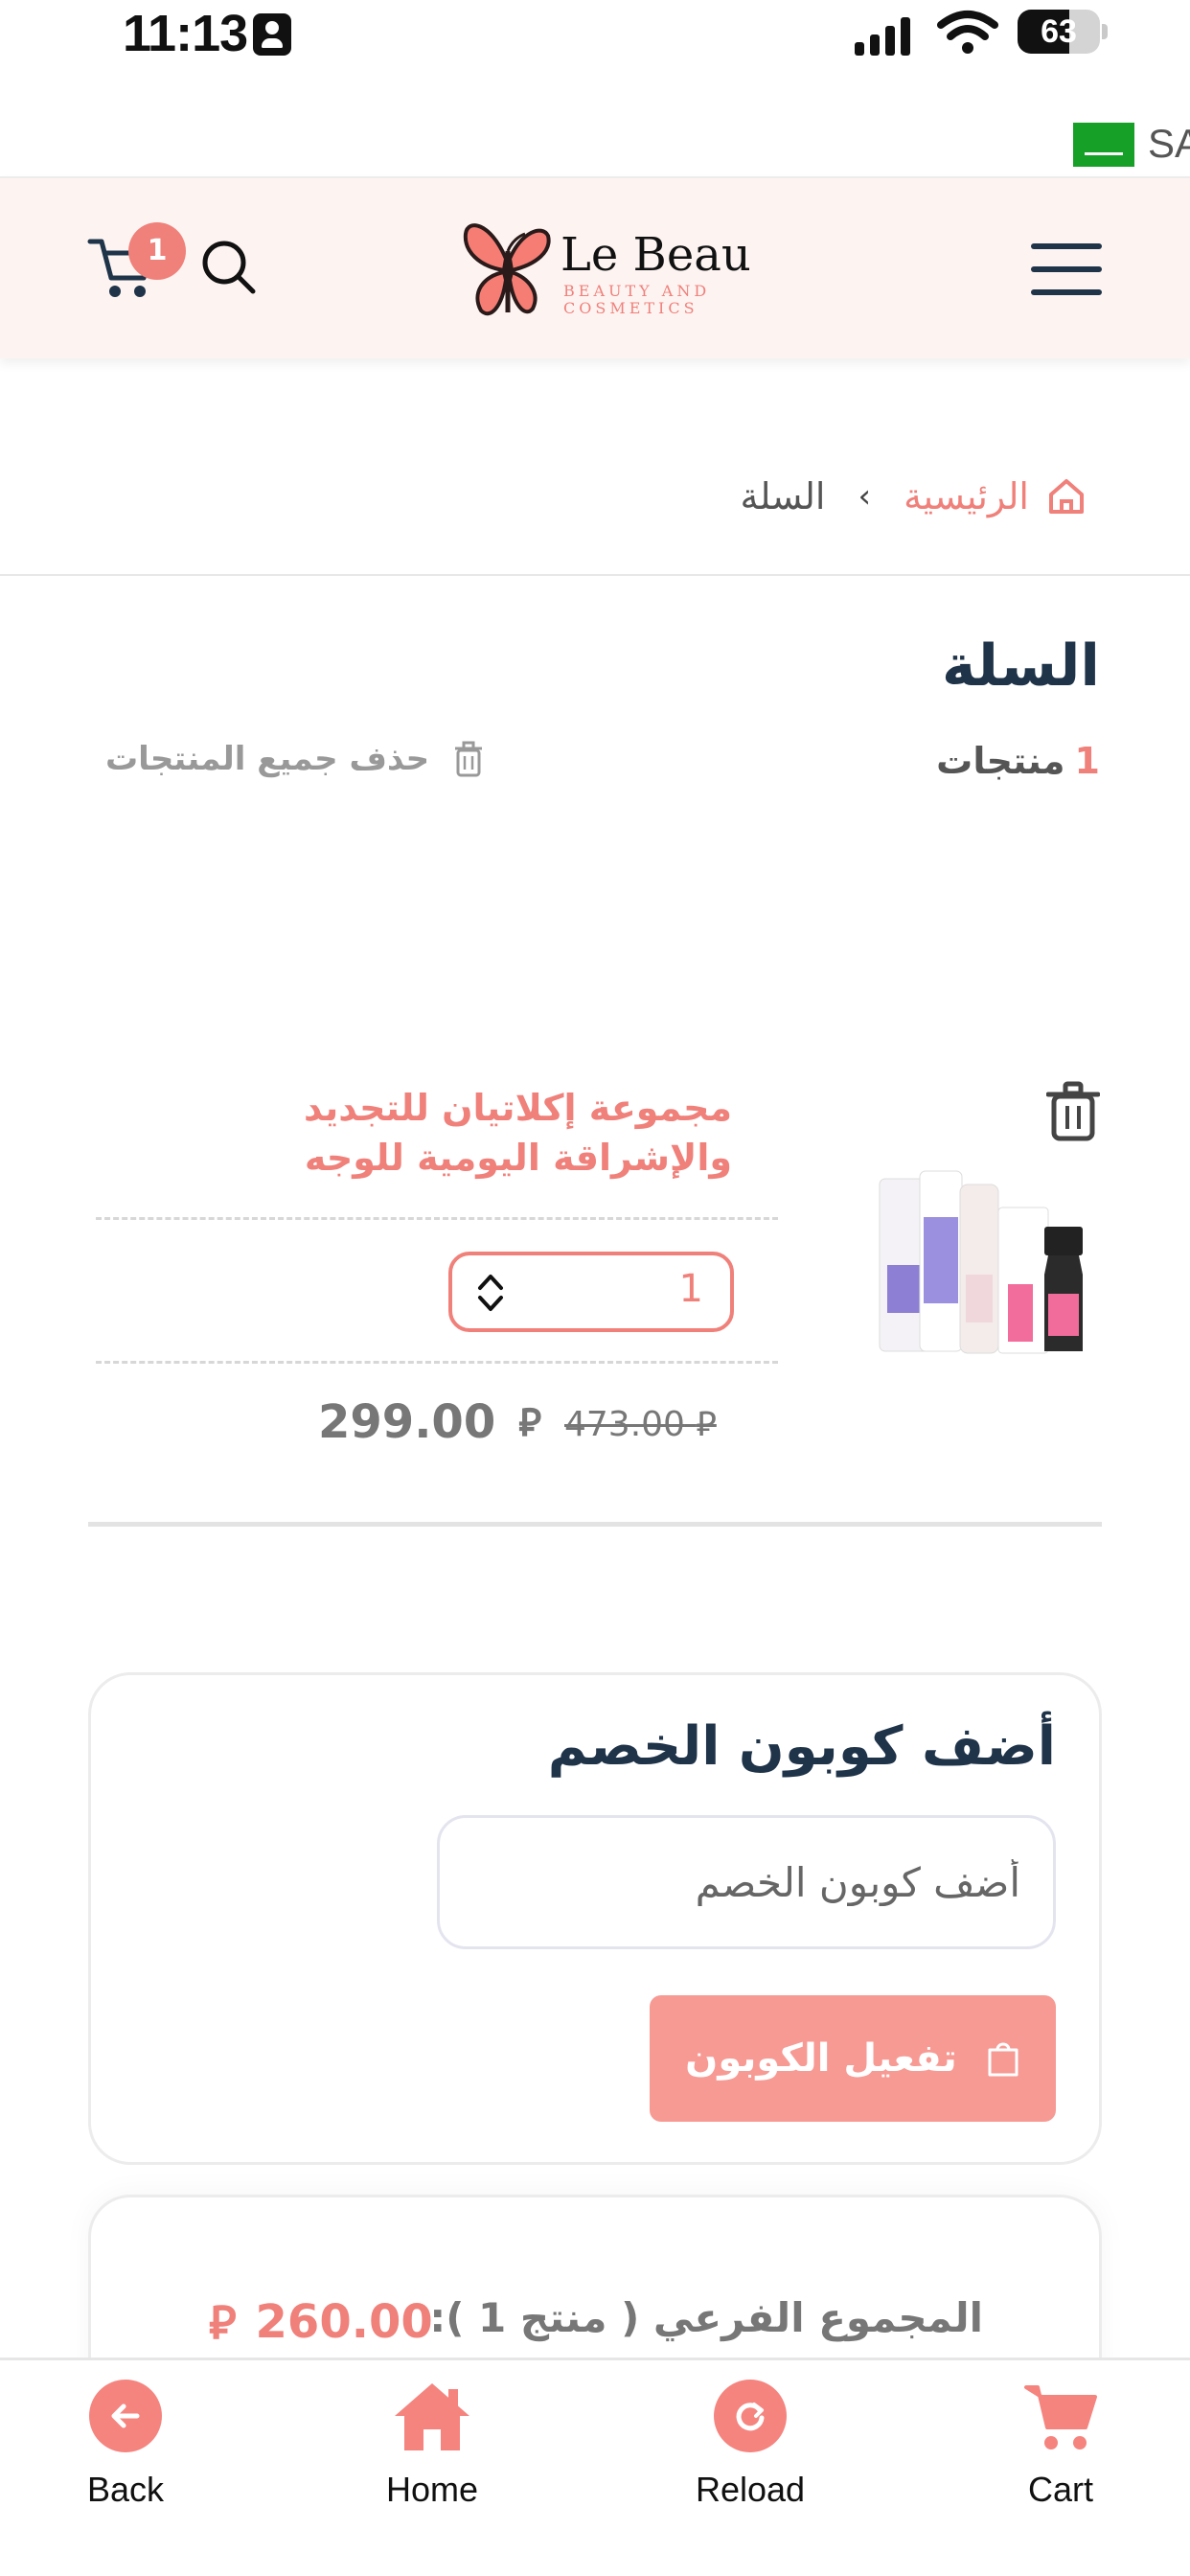 This screenshot has height=2576, width=1190. What do you see at coordinates (1001, 761) in the screenshot?
I see `item-count-label: منتجات` at bounding box center [1001, 761].